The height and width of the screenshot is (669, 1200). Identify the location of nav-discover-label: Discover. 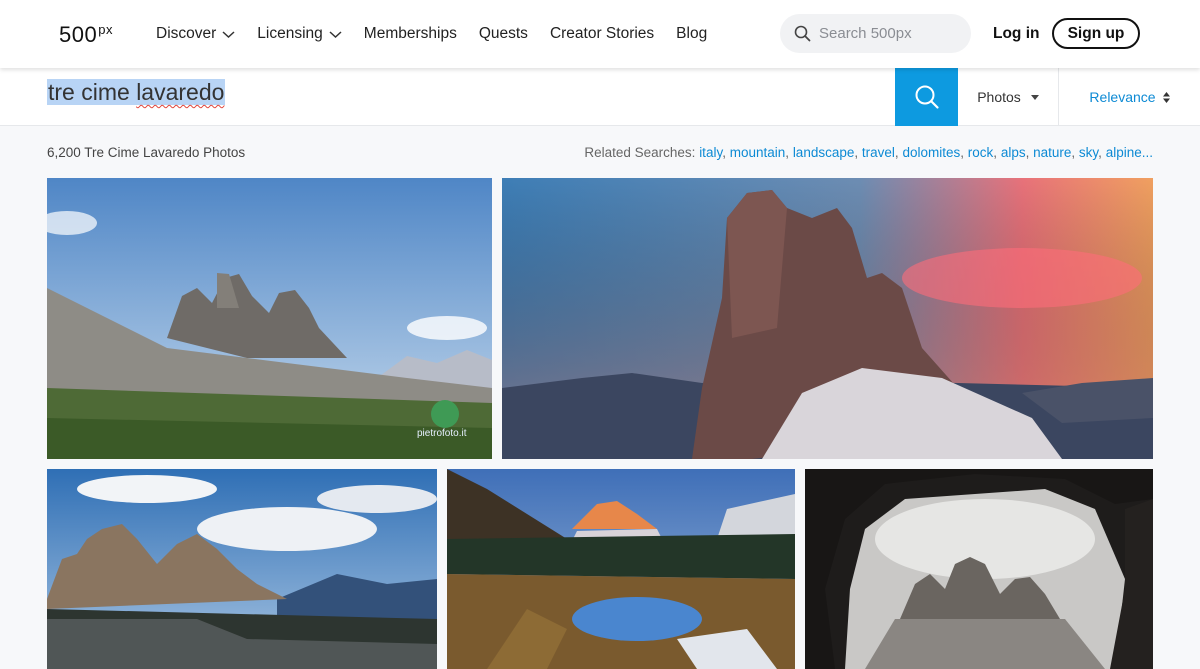
(186, 33).